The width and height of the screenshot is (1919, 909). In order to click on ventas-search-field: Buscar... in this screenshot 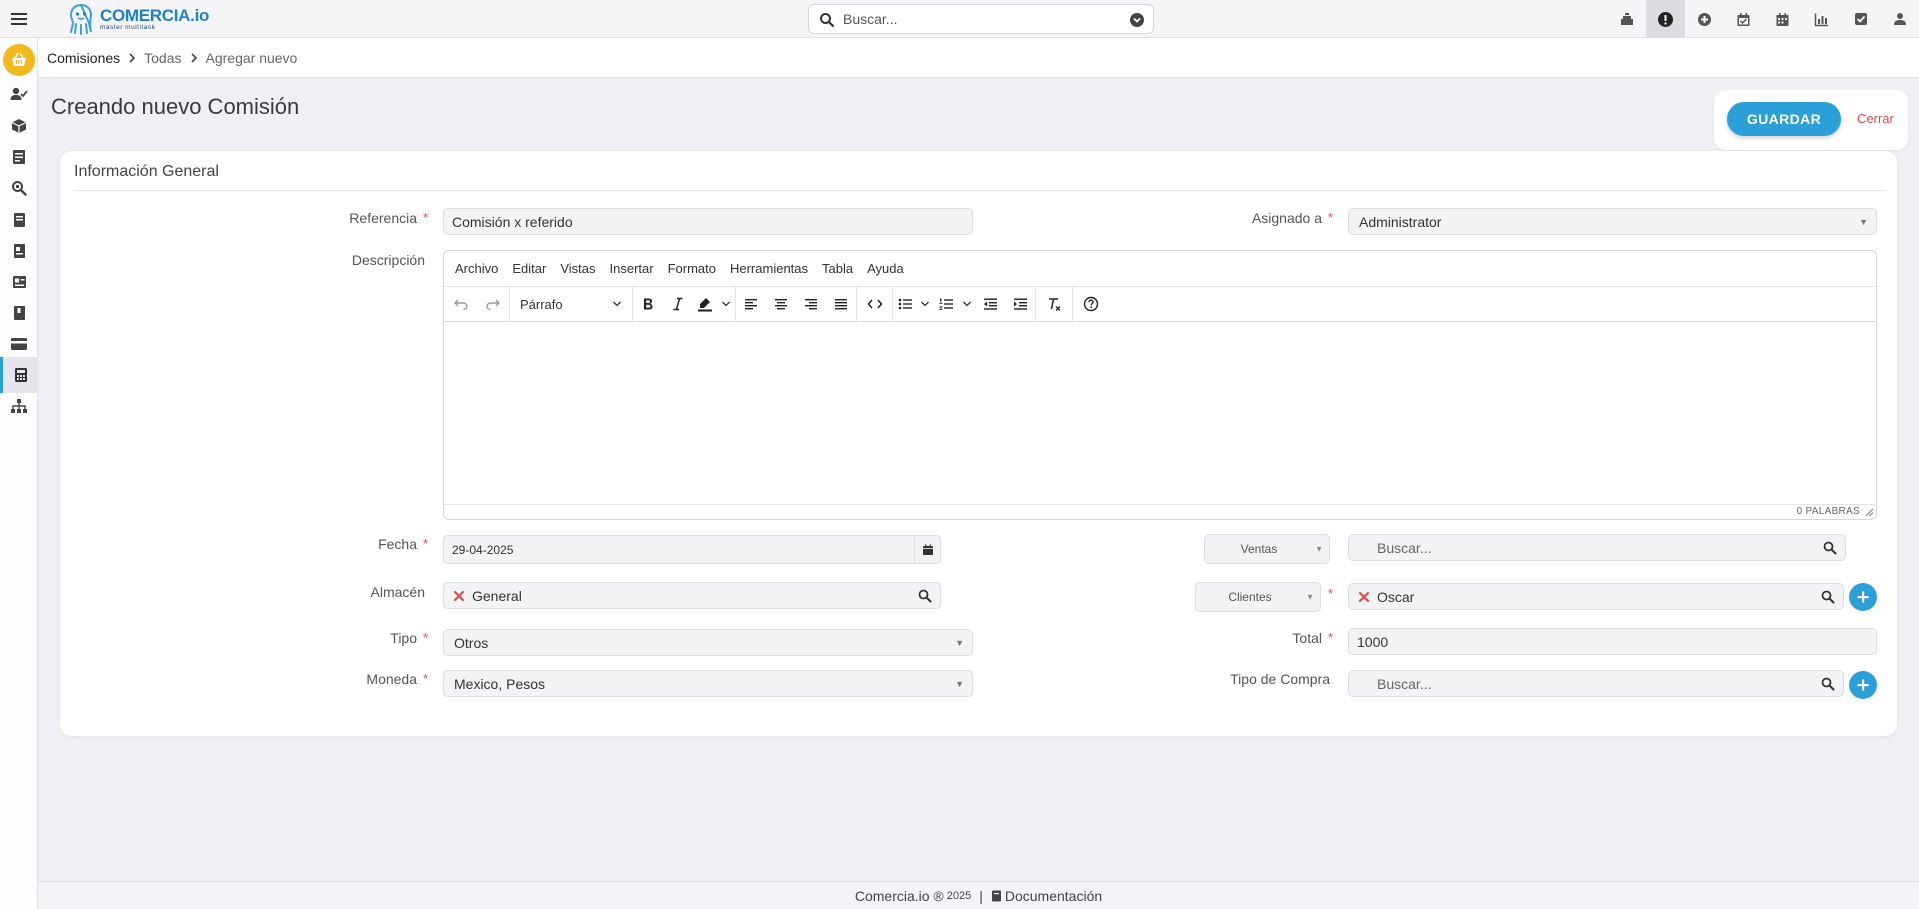, I will do `click(1597, 547)`.